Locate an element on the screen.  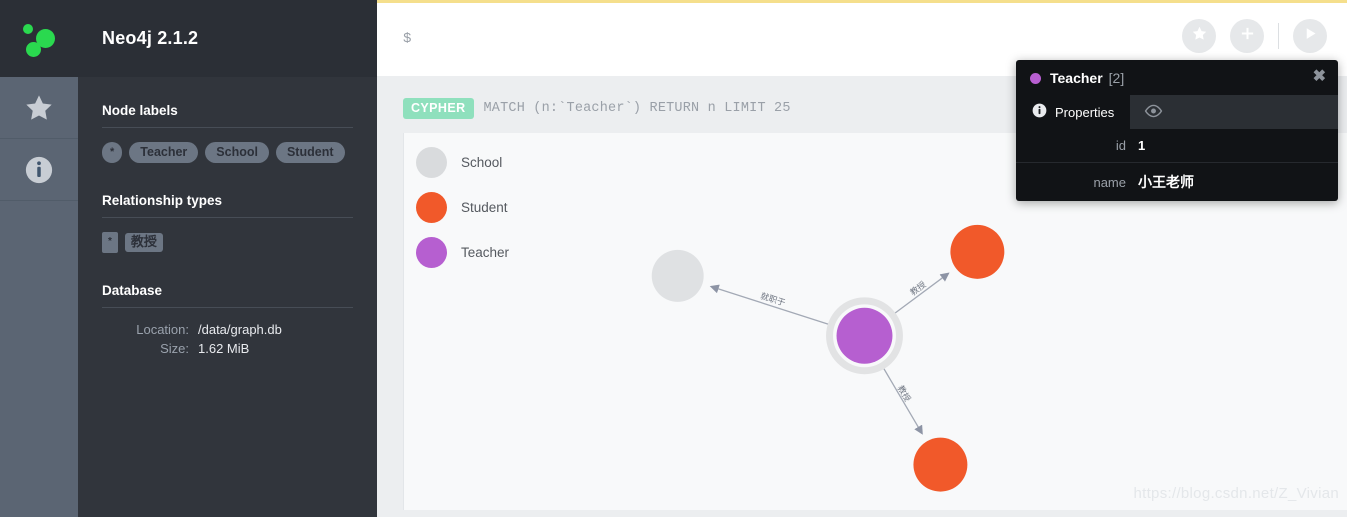
play-icon is located at coordinates (1310, 36).